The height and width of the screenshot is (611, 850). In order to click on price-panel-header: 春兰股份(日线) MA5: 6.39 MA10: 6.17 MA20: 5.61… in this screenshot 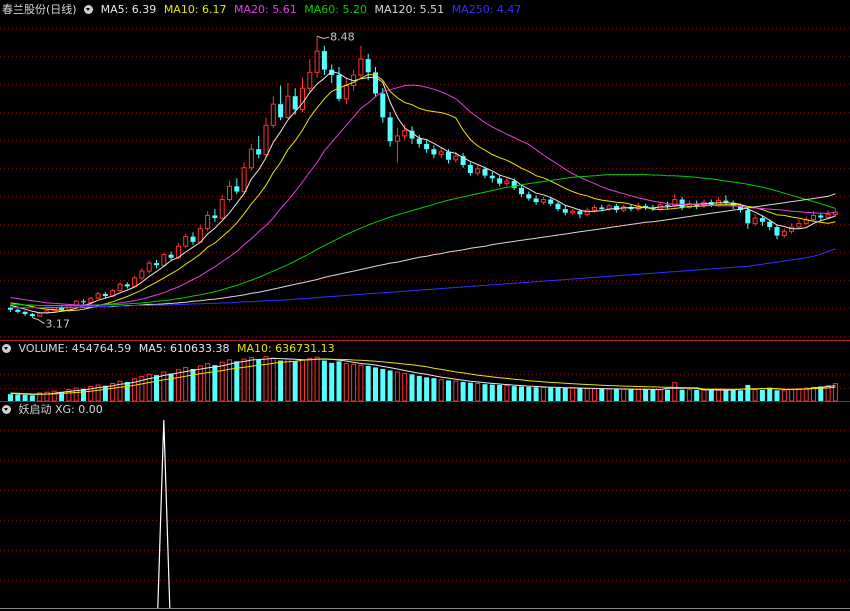, I will do `click(263, 10)`.